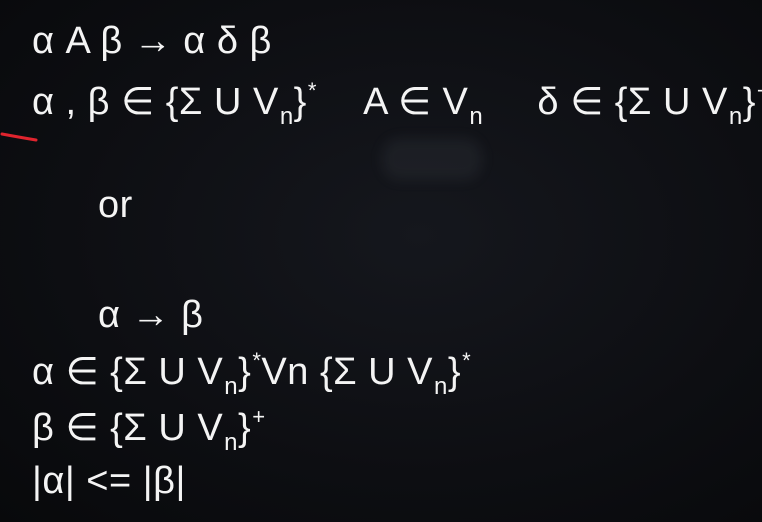 This screenshot has width=762, height=522. I want to click on rule-line-6: β ∈ {Σ U Vn}+, so click(149, 430).